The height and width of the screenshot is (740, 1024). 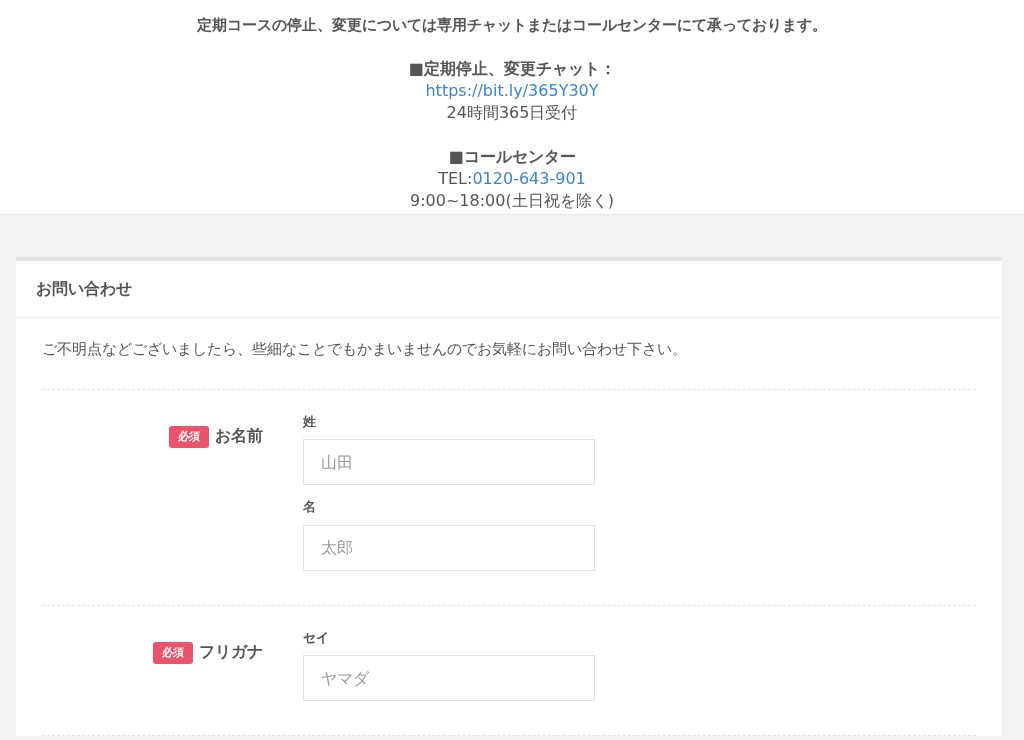 I want to click on contact-heading: ■定期停止、変更チャット：, so click(x=512, y=69).